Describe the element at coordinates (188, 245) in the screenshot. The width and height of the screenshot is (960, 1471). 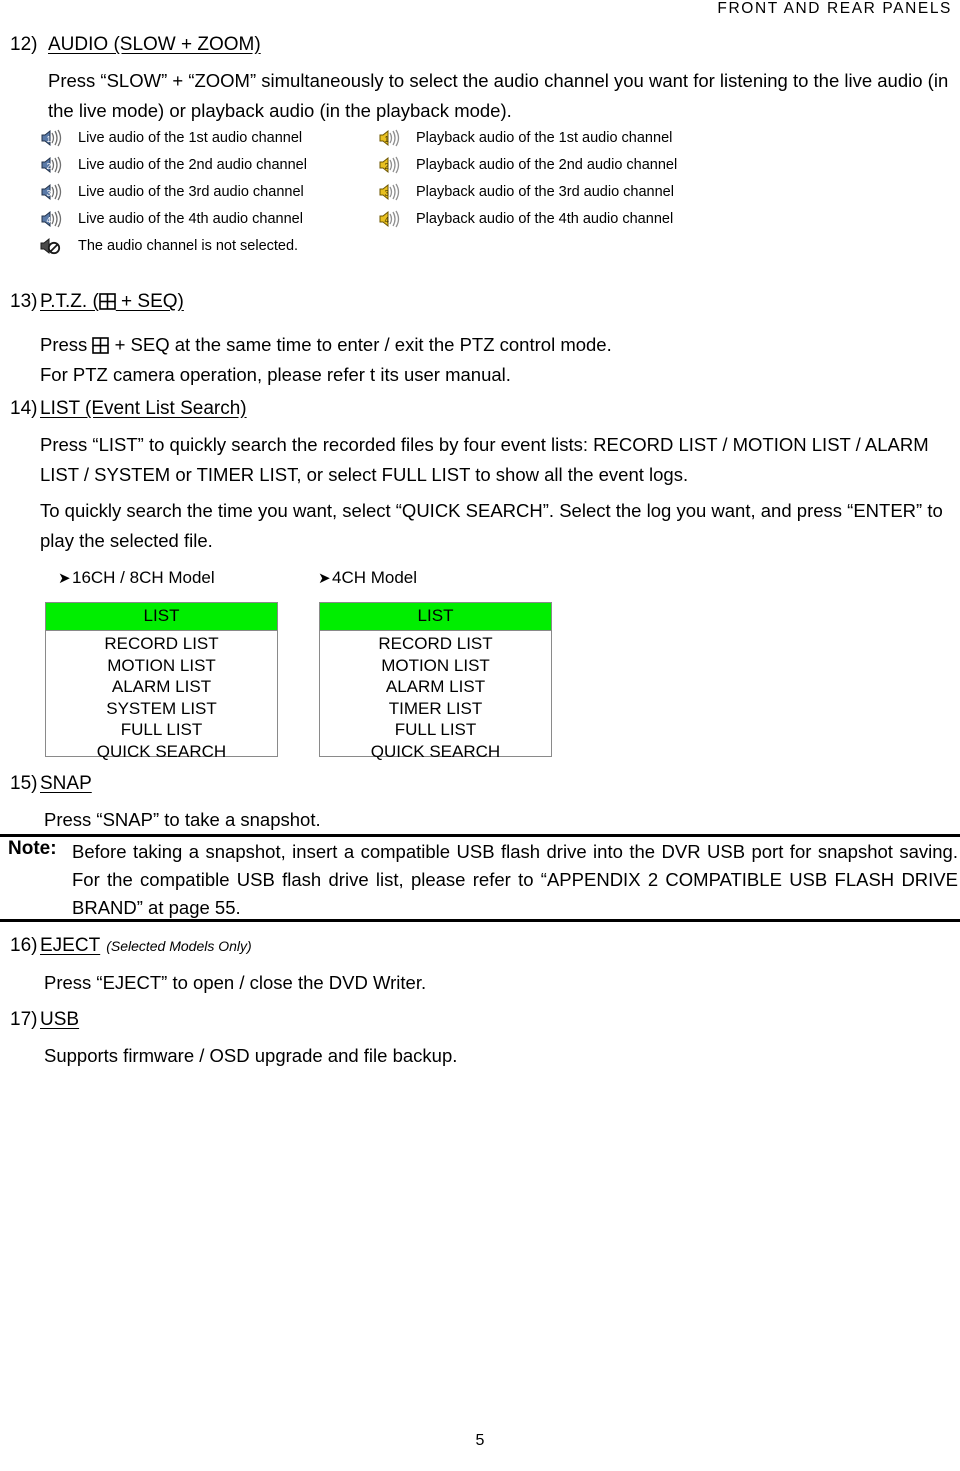
I see `audio-legend-label: The audio channel is not selected.` at that location.